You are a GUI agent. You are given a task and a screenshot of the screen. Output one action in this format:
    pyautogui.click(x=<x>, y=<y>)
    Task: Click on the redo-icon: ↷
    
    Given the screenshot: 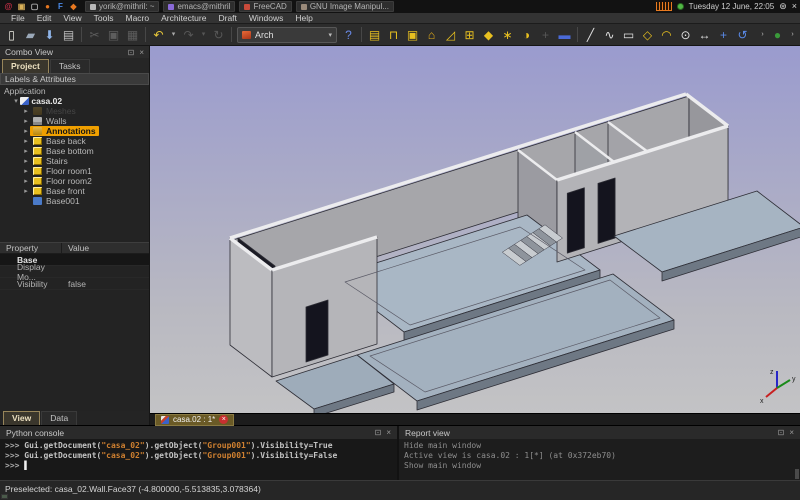 What is the action you would take?
    pyautogui.click(x=188, y=35)
    